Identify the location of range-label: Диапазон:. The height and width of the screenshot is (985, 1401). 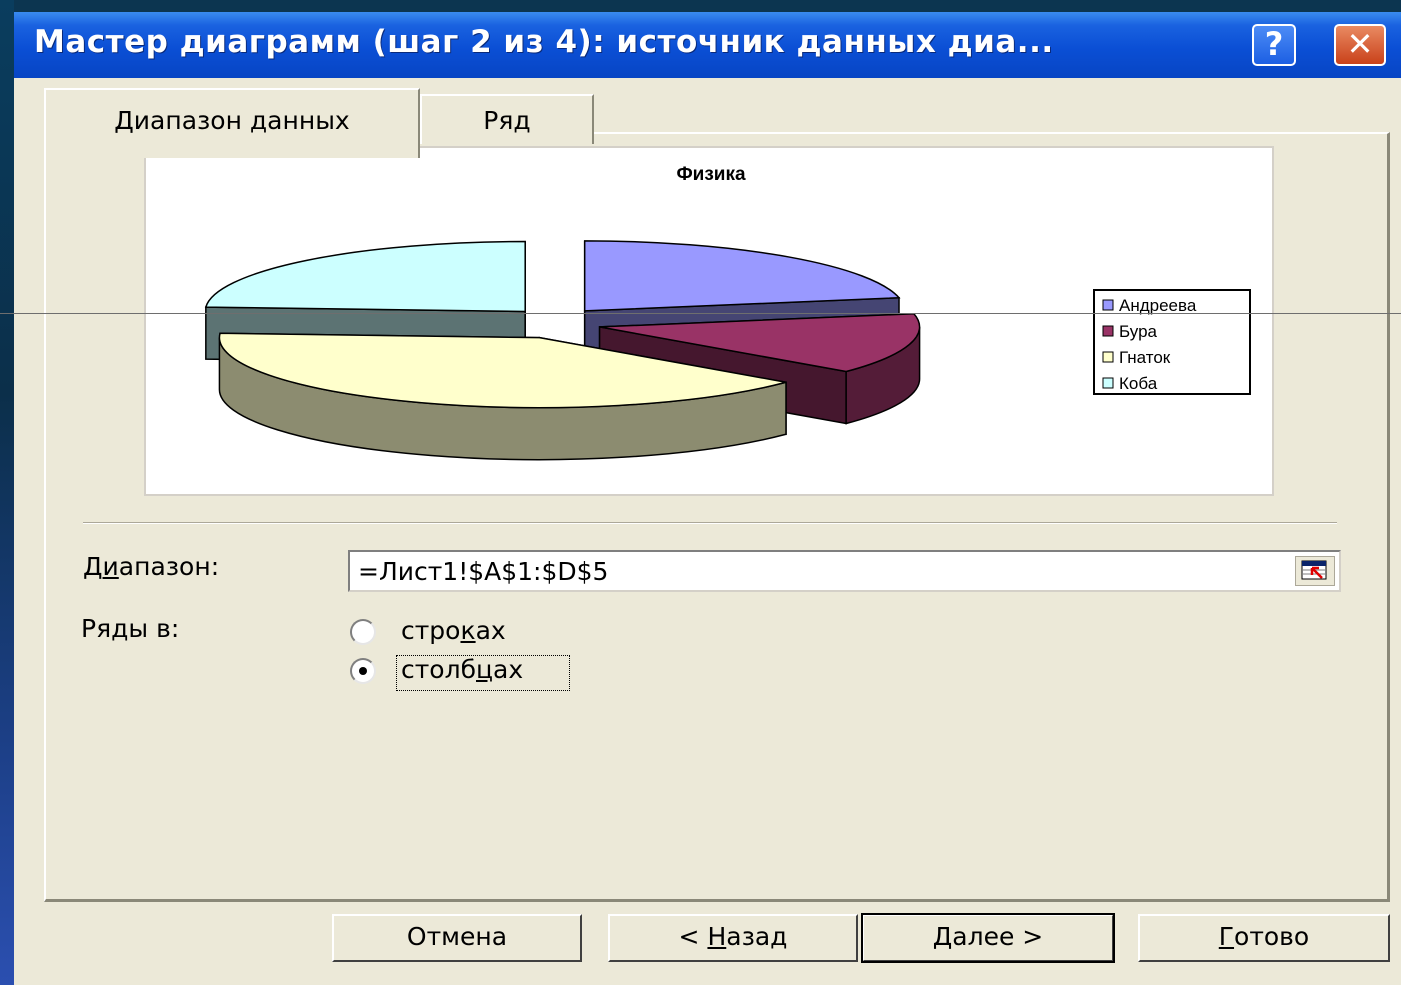
(151, 566).